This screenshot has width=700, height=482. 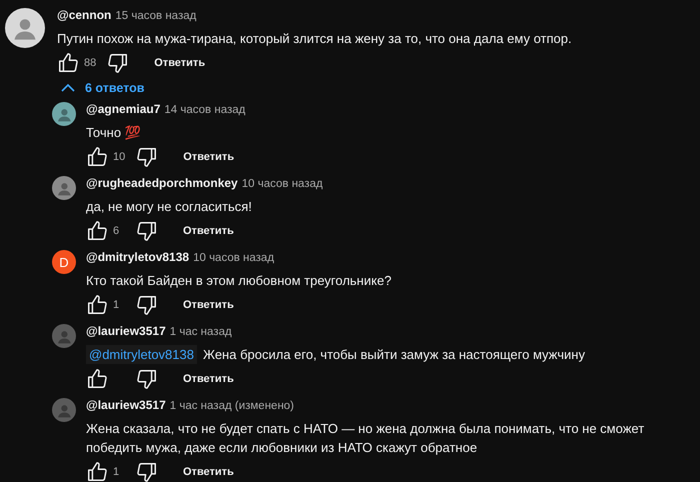 What do you see at coordinates (84, 15) in the screenshot?
I see `author-name: @cennon` at bounding box center [84, 15].